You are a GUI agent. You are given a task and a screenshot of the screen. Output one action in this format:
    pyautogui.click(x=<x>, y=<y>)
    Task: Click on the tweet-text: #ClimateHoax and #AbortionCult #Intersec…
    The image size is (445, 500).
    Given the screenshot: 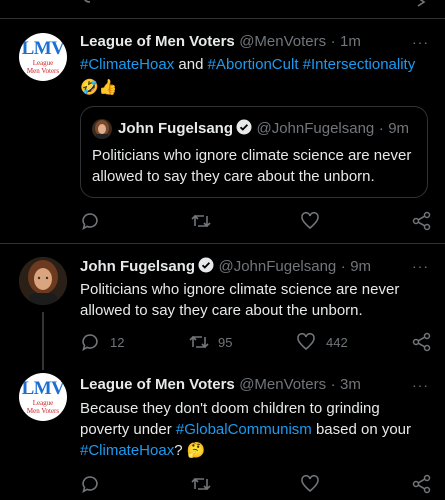 What is the action you would take?
    pyautogui.click(x=255, y=76)
    